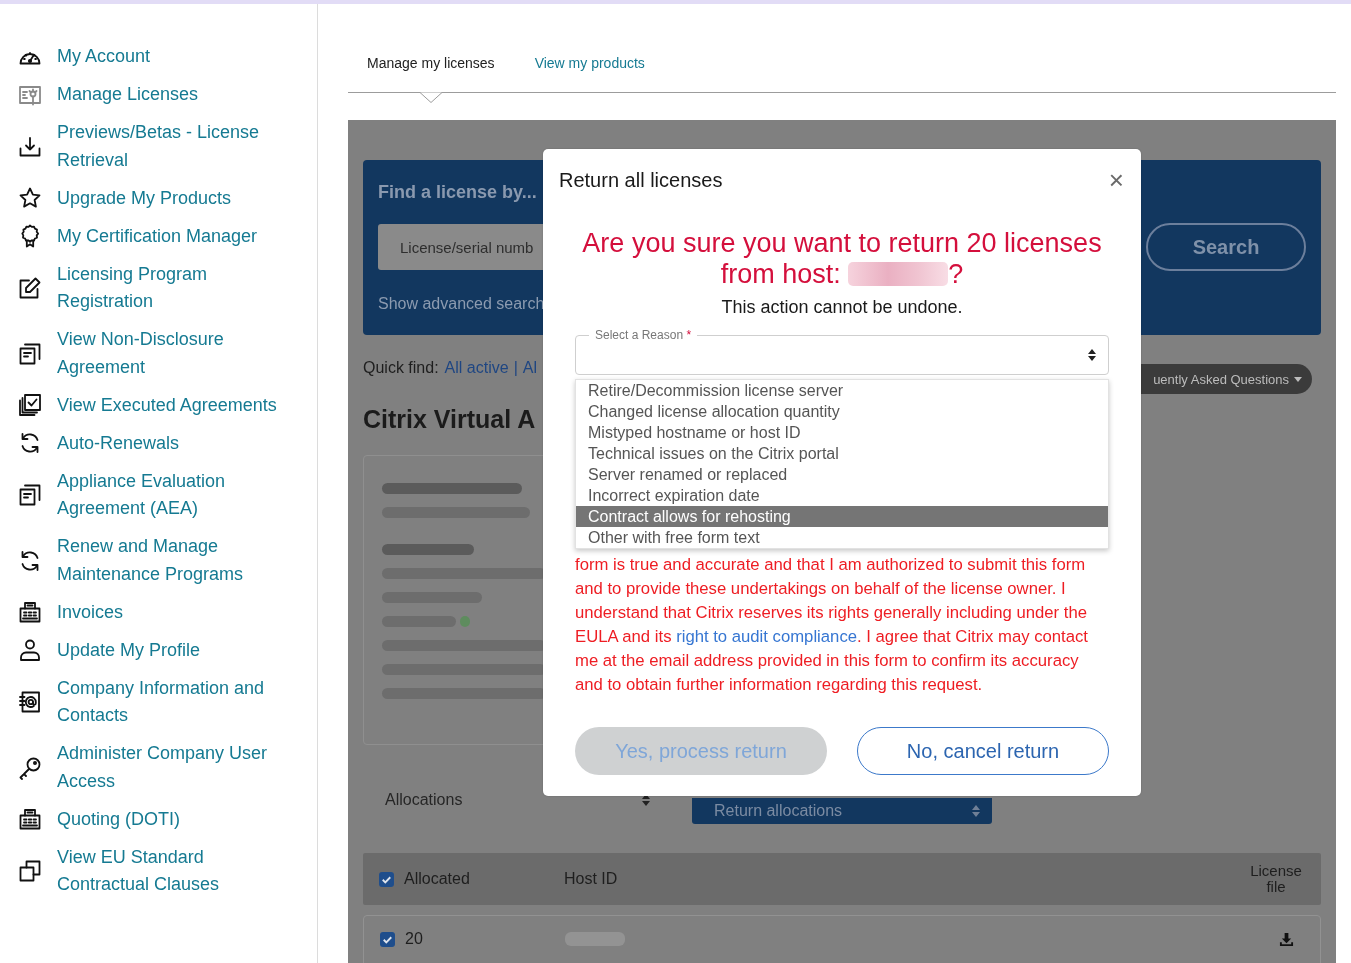 This screenshot has height=963, width=1351. What do you see at coordinates (842, 259) in the screenshot?
I see `confirmation-question: Are you sure you want to return 20 licenses from host: ?` at bounding box center [842, 259].